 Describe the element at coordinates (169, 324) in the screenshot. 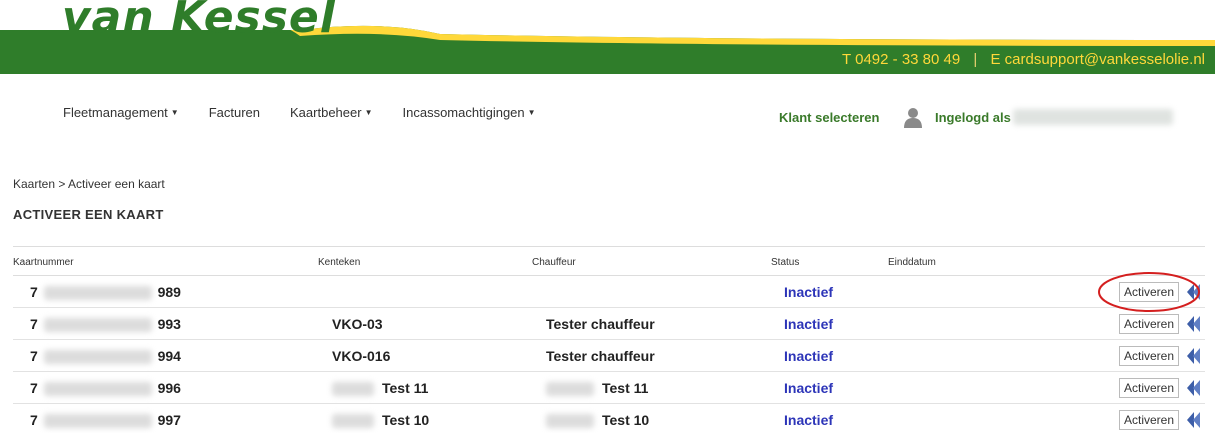

I see `kaartnummer-suffix: 993` at that location.